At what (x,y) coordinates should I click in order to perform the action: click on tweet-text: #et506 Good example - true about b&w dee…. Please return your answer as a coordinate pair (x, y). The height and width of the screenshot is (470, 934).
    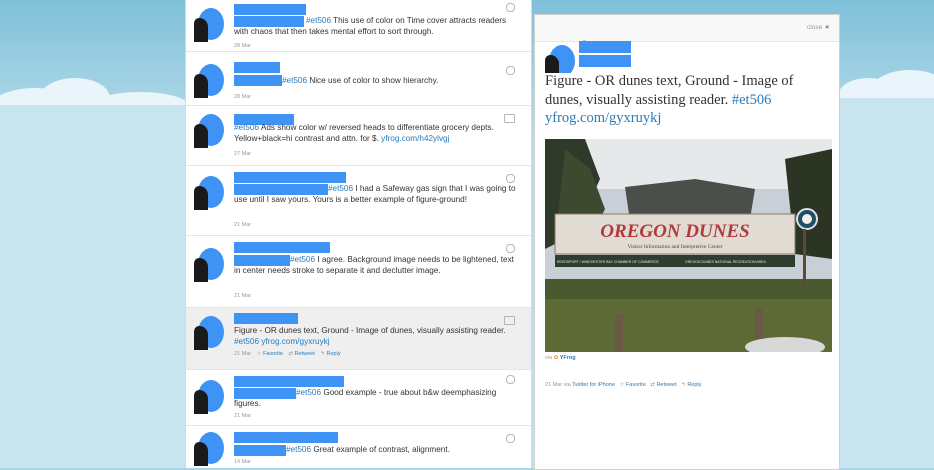
    Looking at the image, I should click on (365, 398).